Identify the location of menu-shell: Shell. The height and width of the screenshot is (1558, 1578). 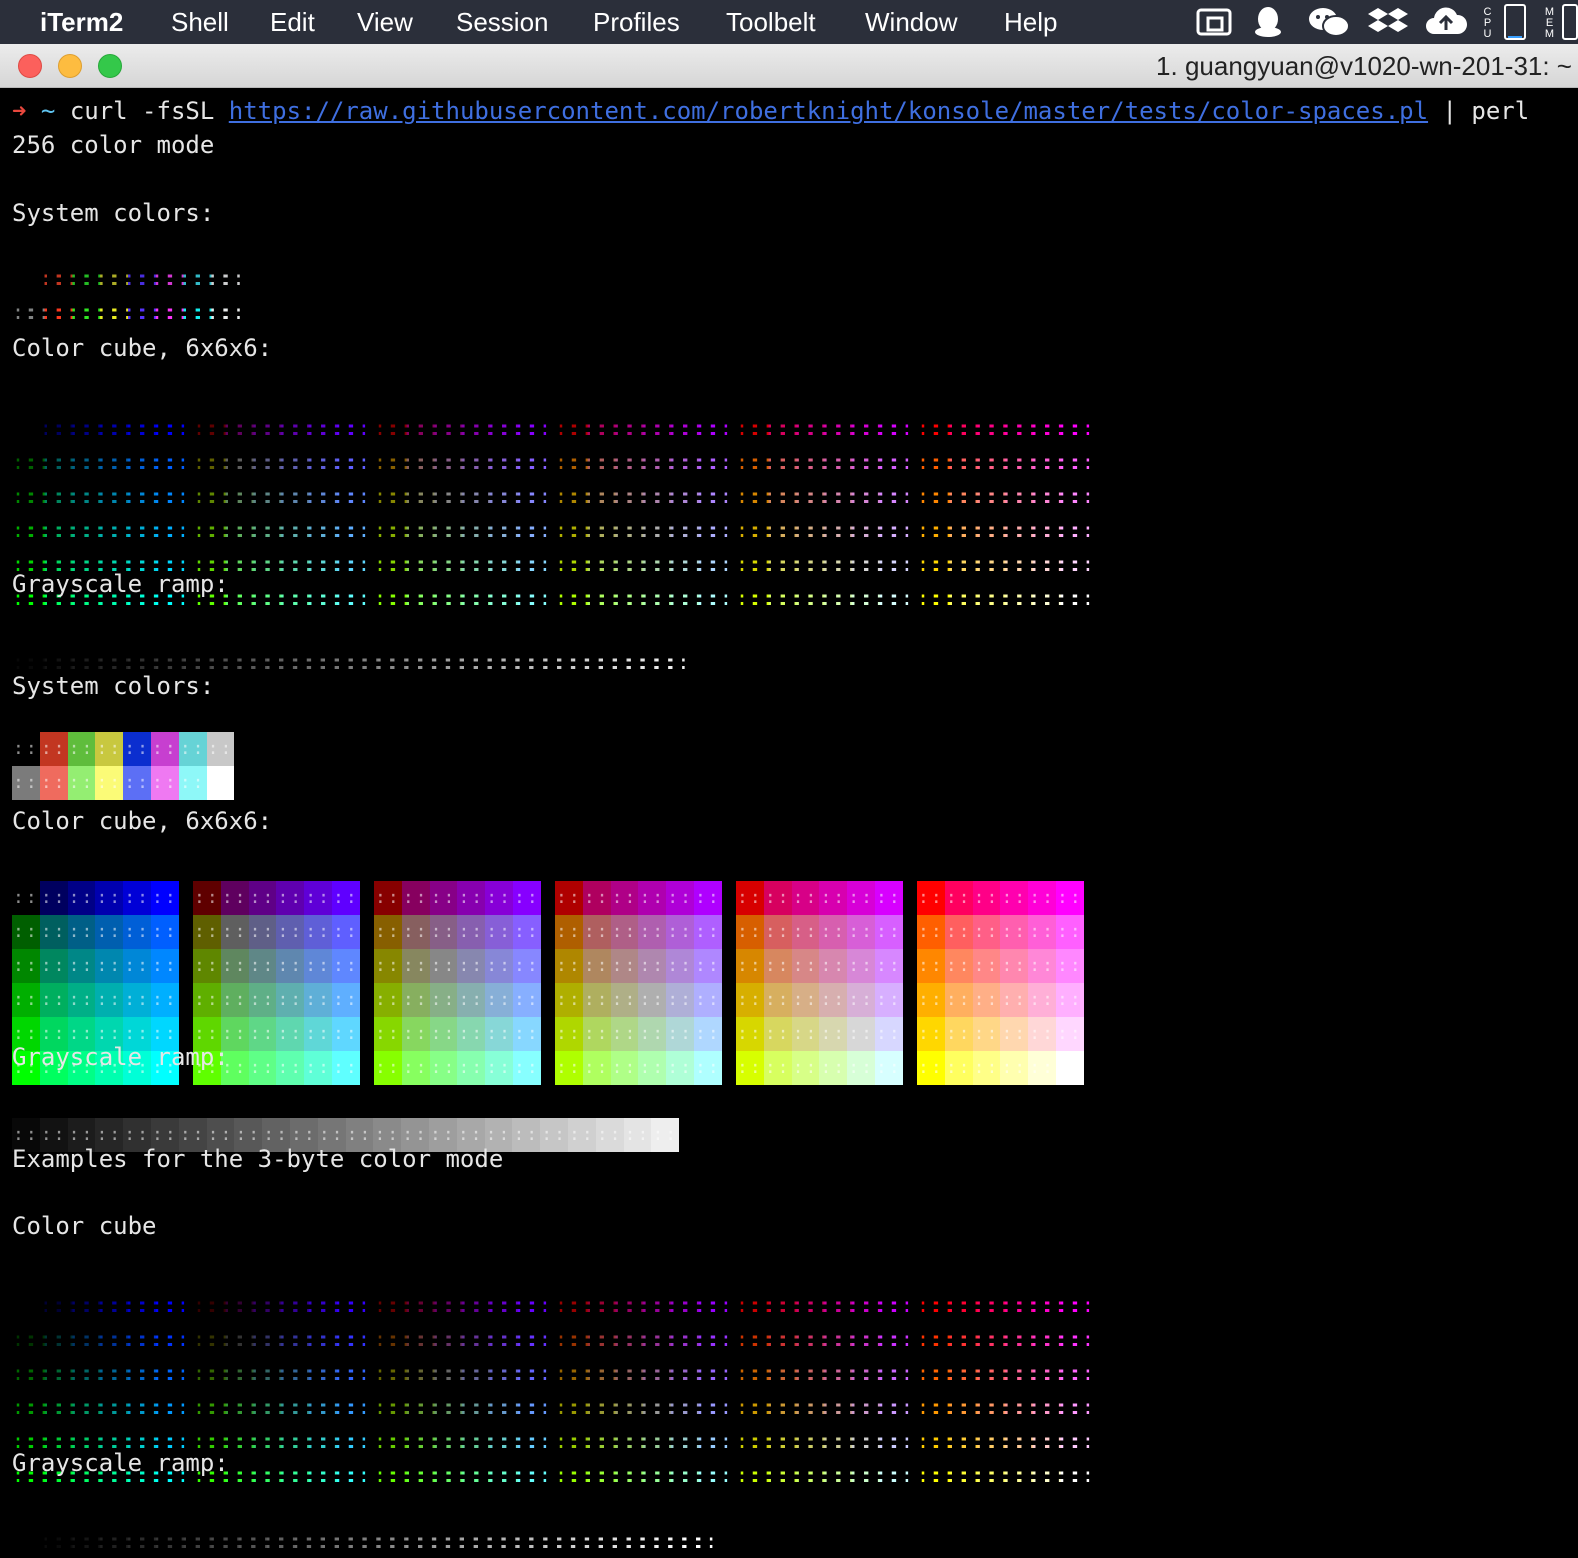
(200, 22).